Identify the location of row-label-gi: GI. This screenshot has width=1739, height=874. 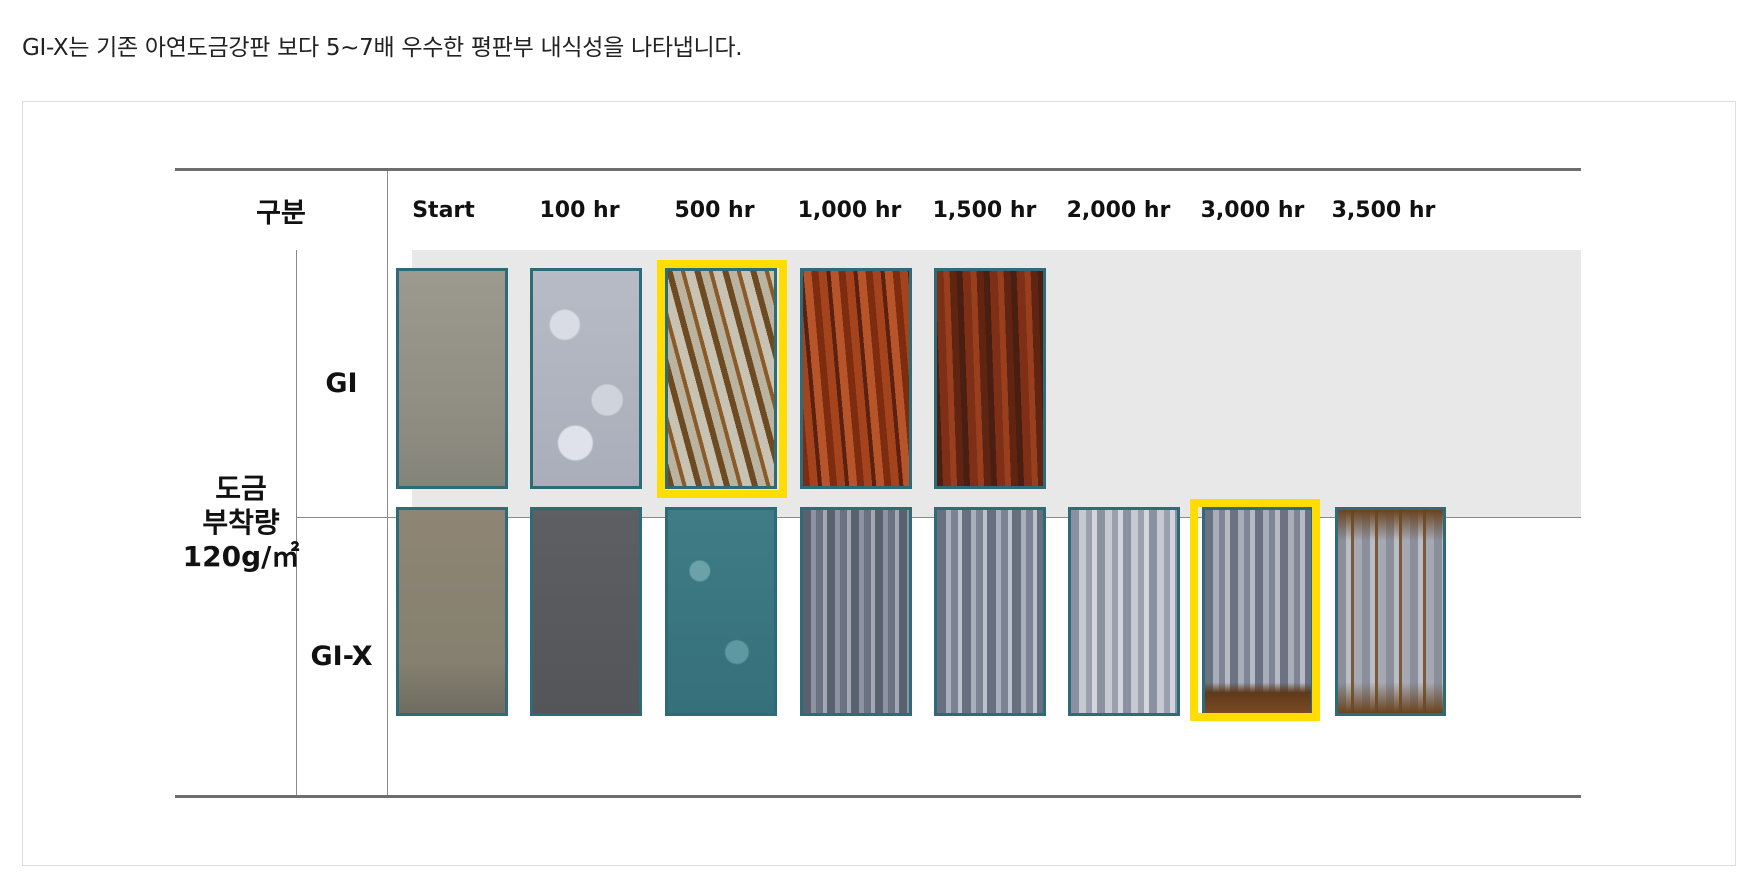
(341, 383).